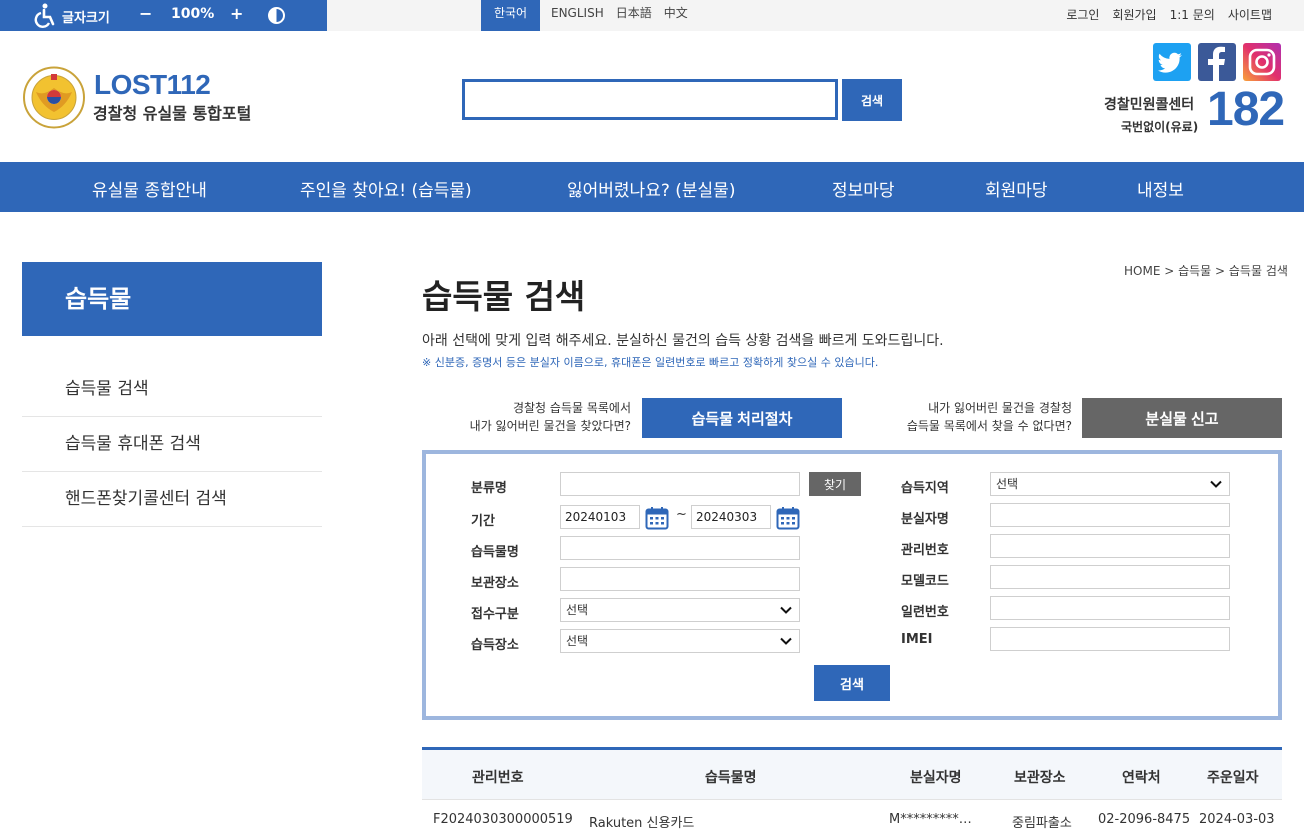  I want to click on region-select: 선택, so click(1110, 484).